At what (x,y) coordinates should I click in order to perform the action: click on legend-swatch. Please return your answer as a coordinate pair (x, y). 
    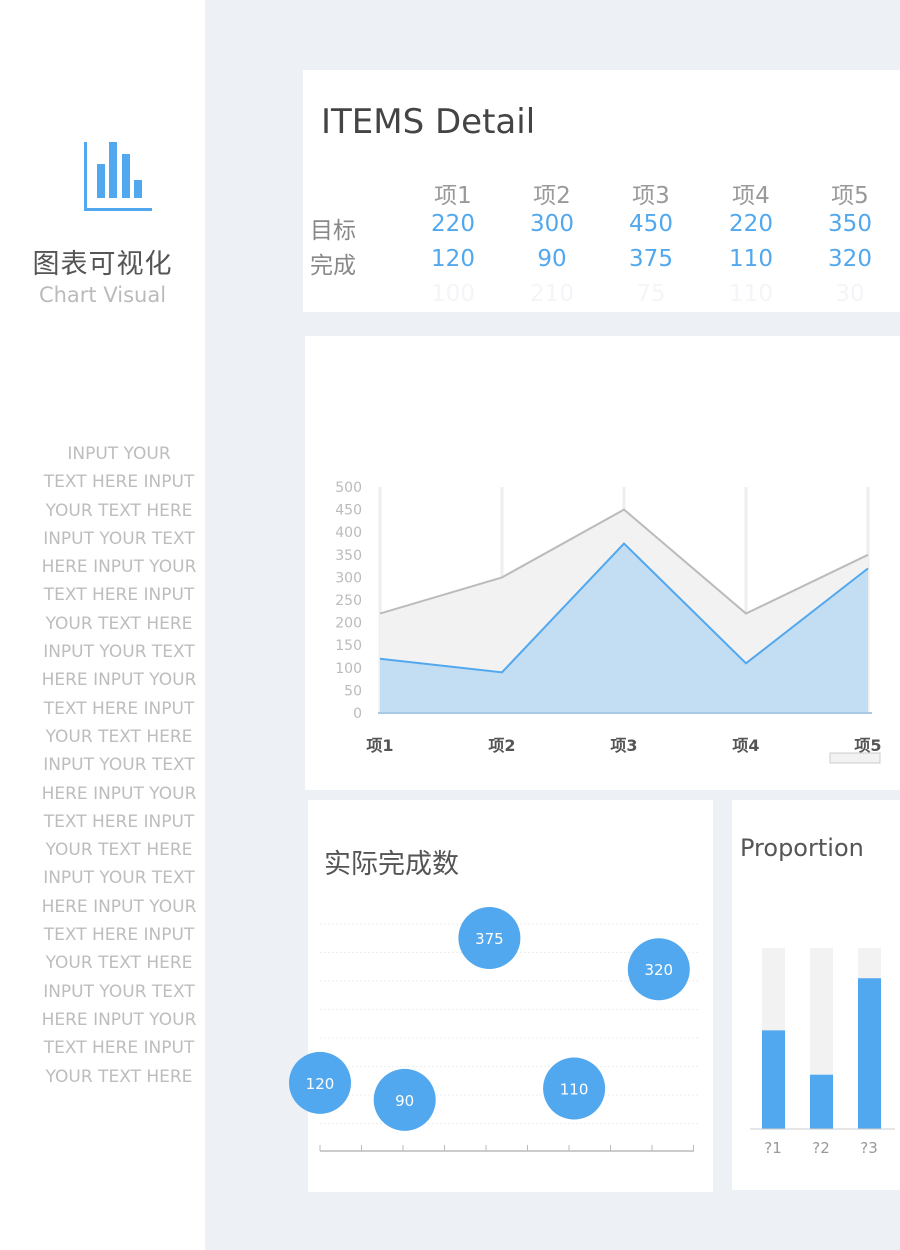
    Looking at the image, I should click on (855, 758).